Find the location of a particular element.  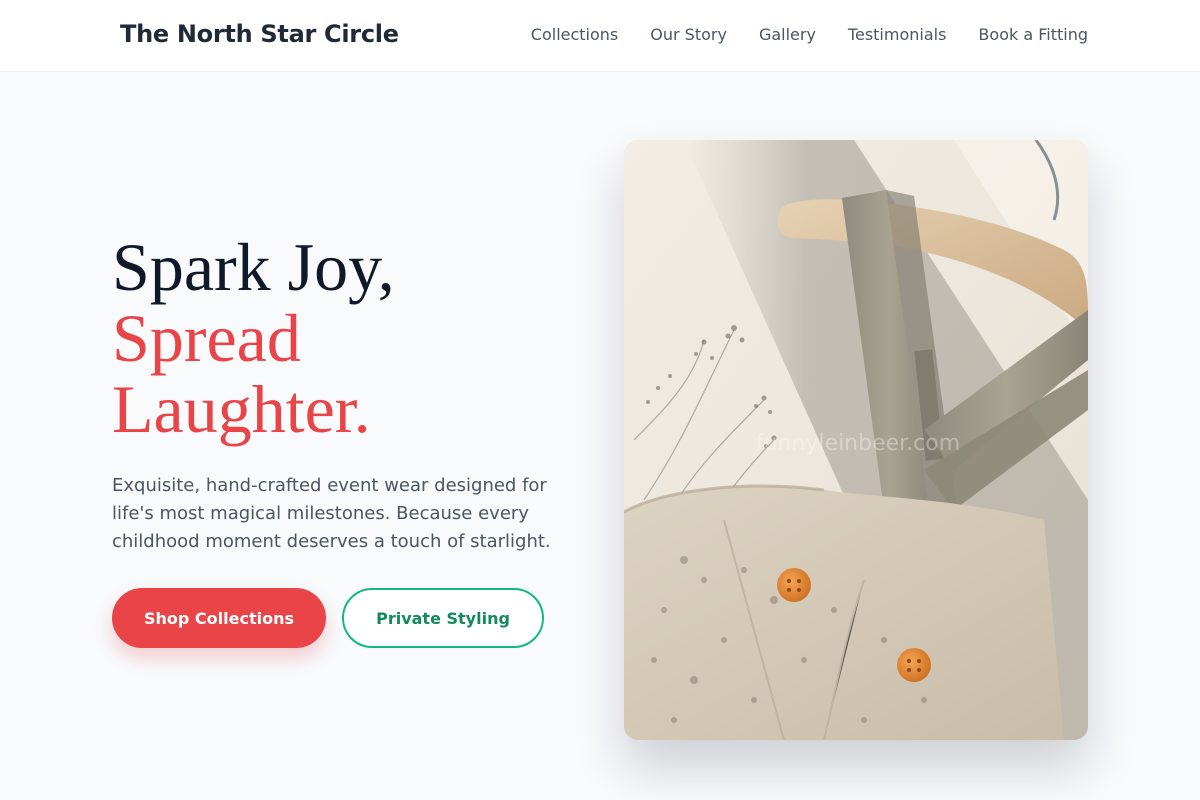

nav-our-story: Our Story is located at coordinates (688, 34).